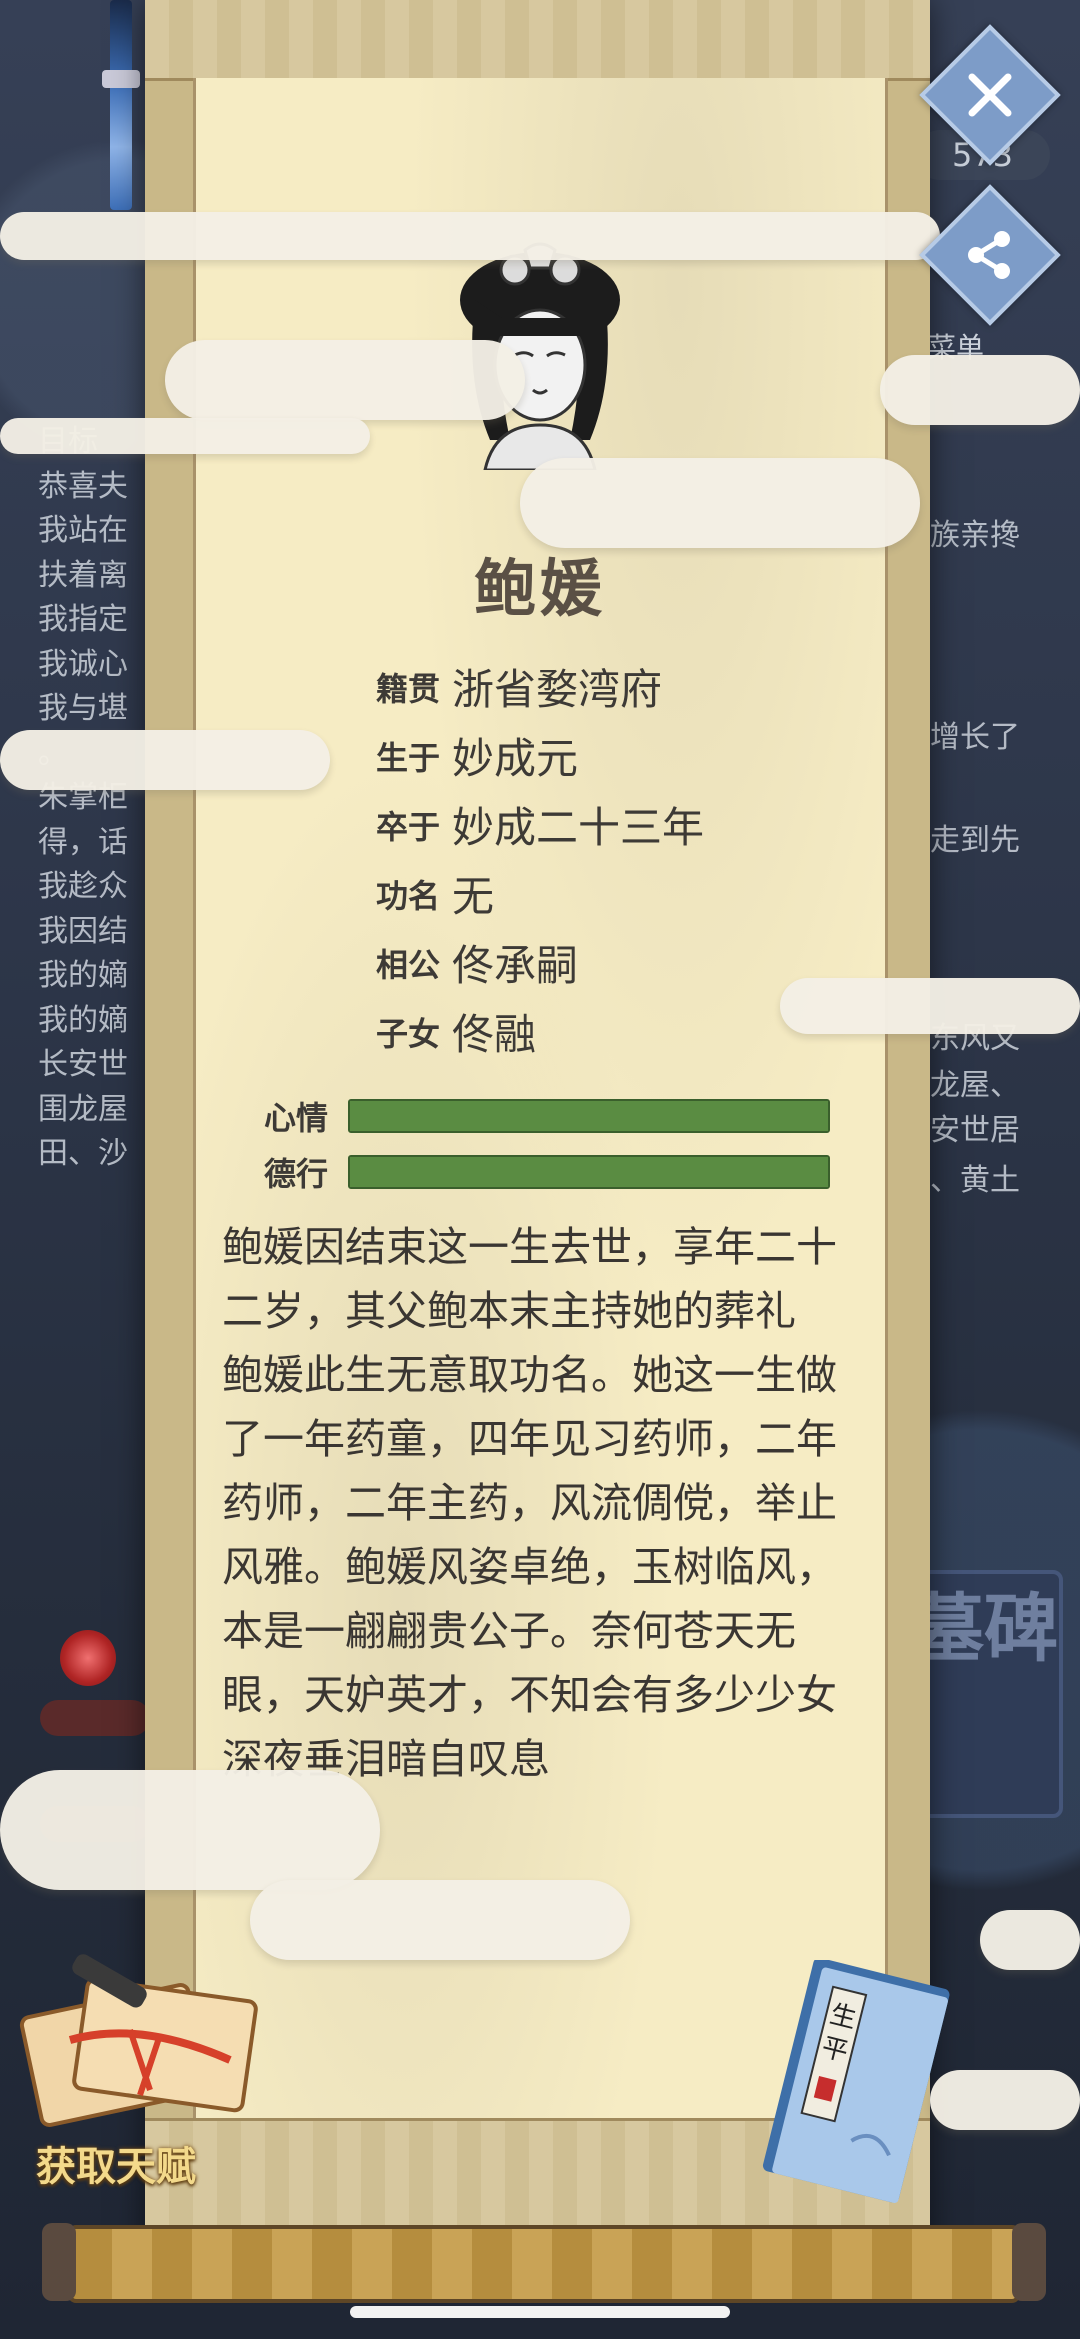  What do you see at coordinates (407, 757) in the screenshot?
I see `info-label: 生于` at bounding box center [407, 757].